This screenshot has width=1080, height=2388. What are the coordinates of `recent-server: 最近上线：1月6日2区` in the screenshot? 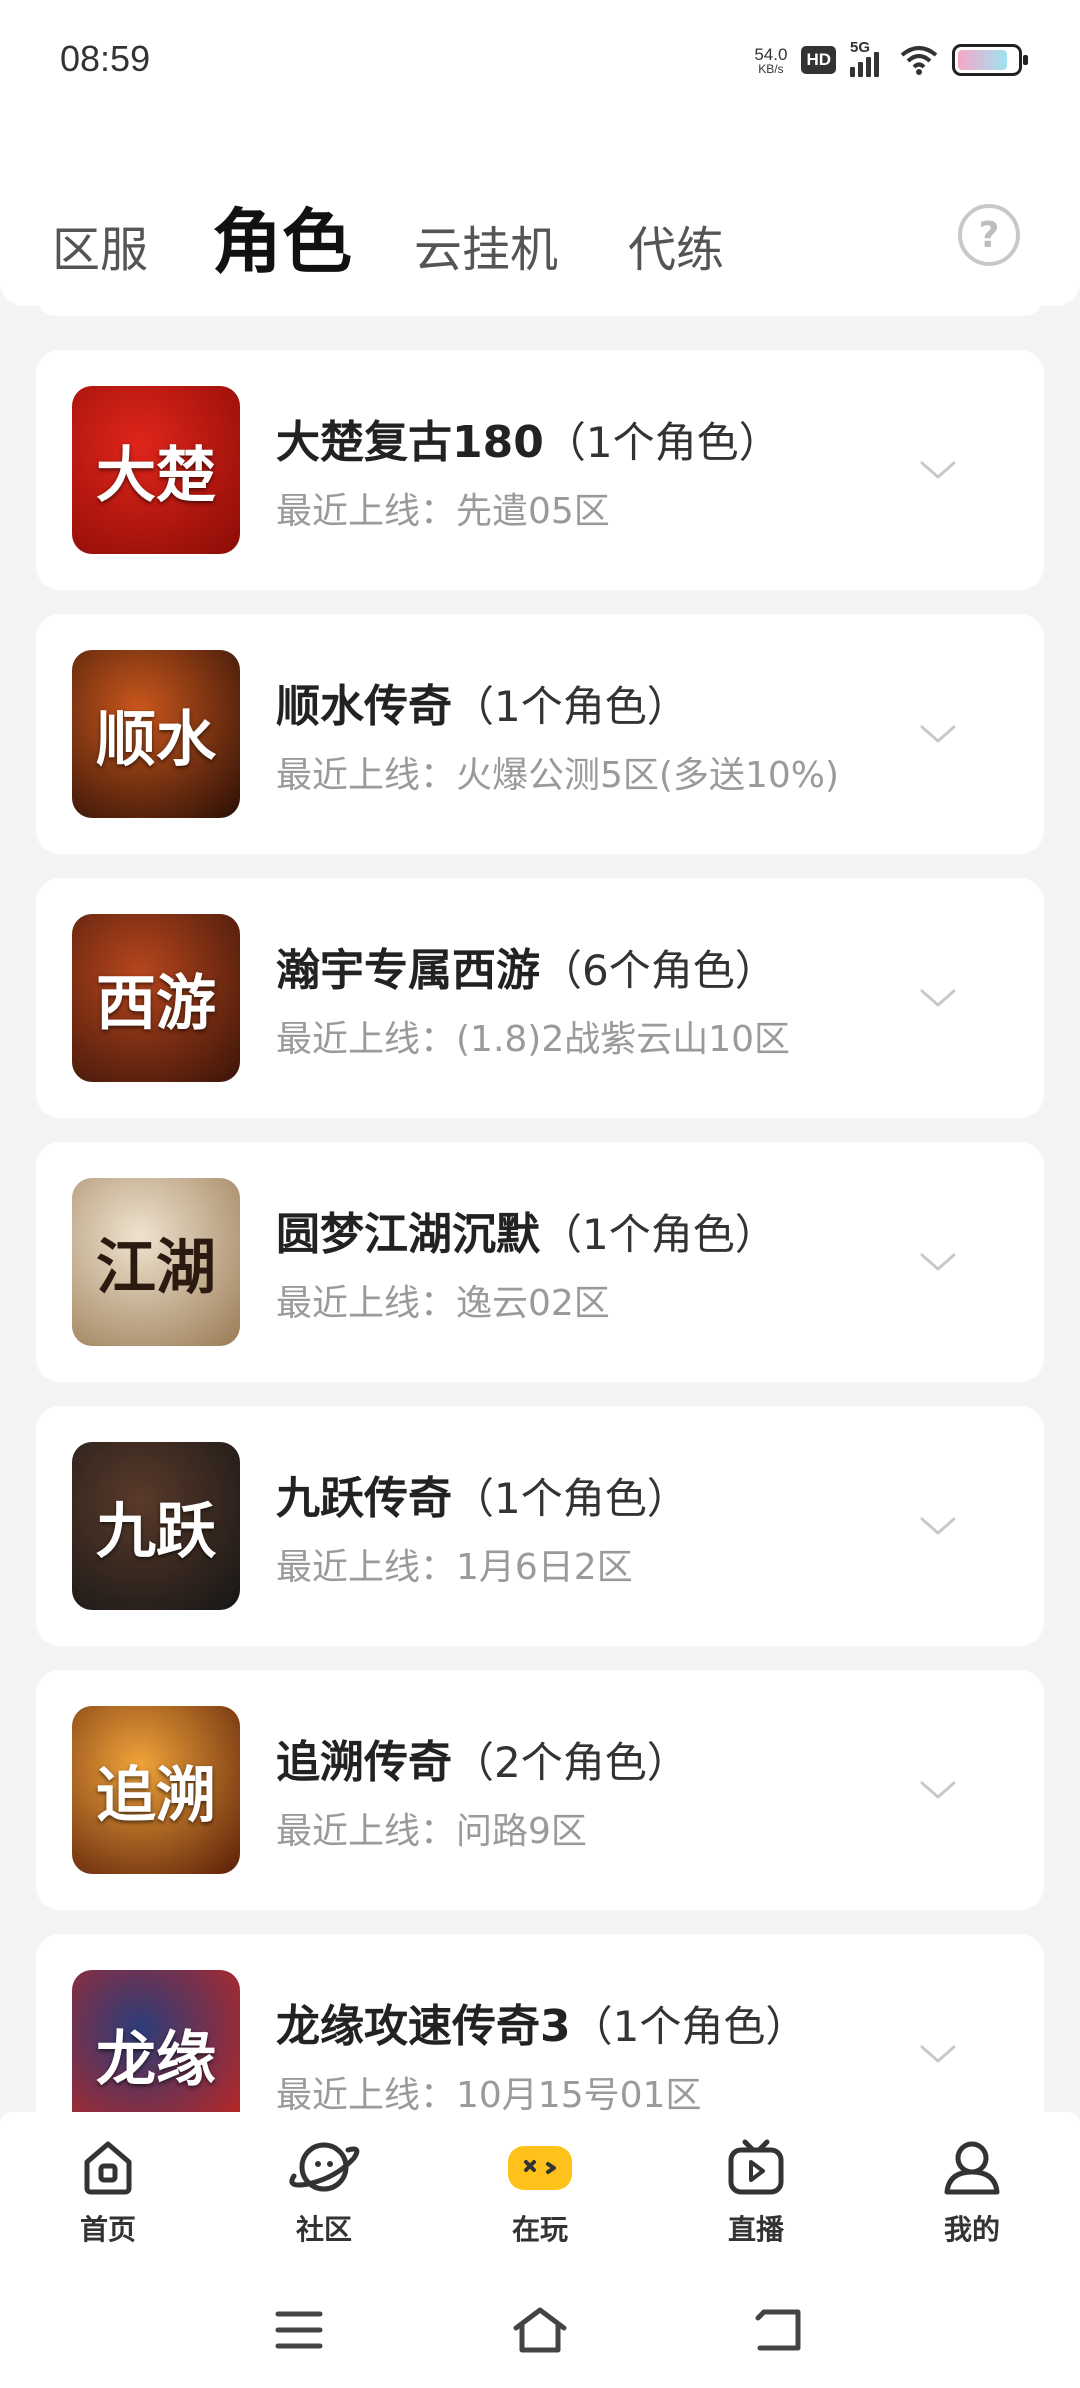 It's located at (454, 1567).